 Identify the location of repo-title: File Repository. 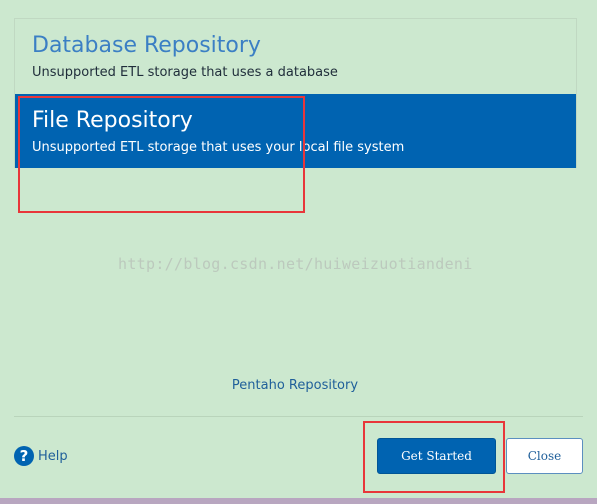
(112, 120).